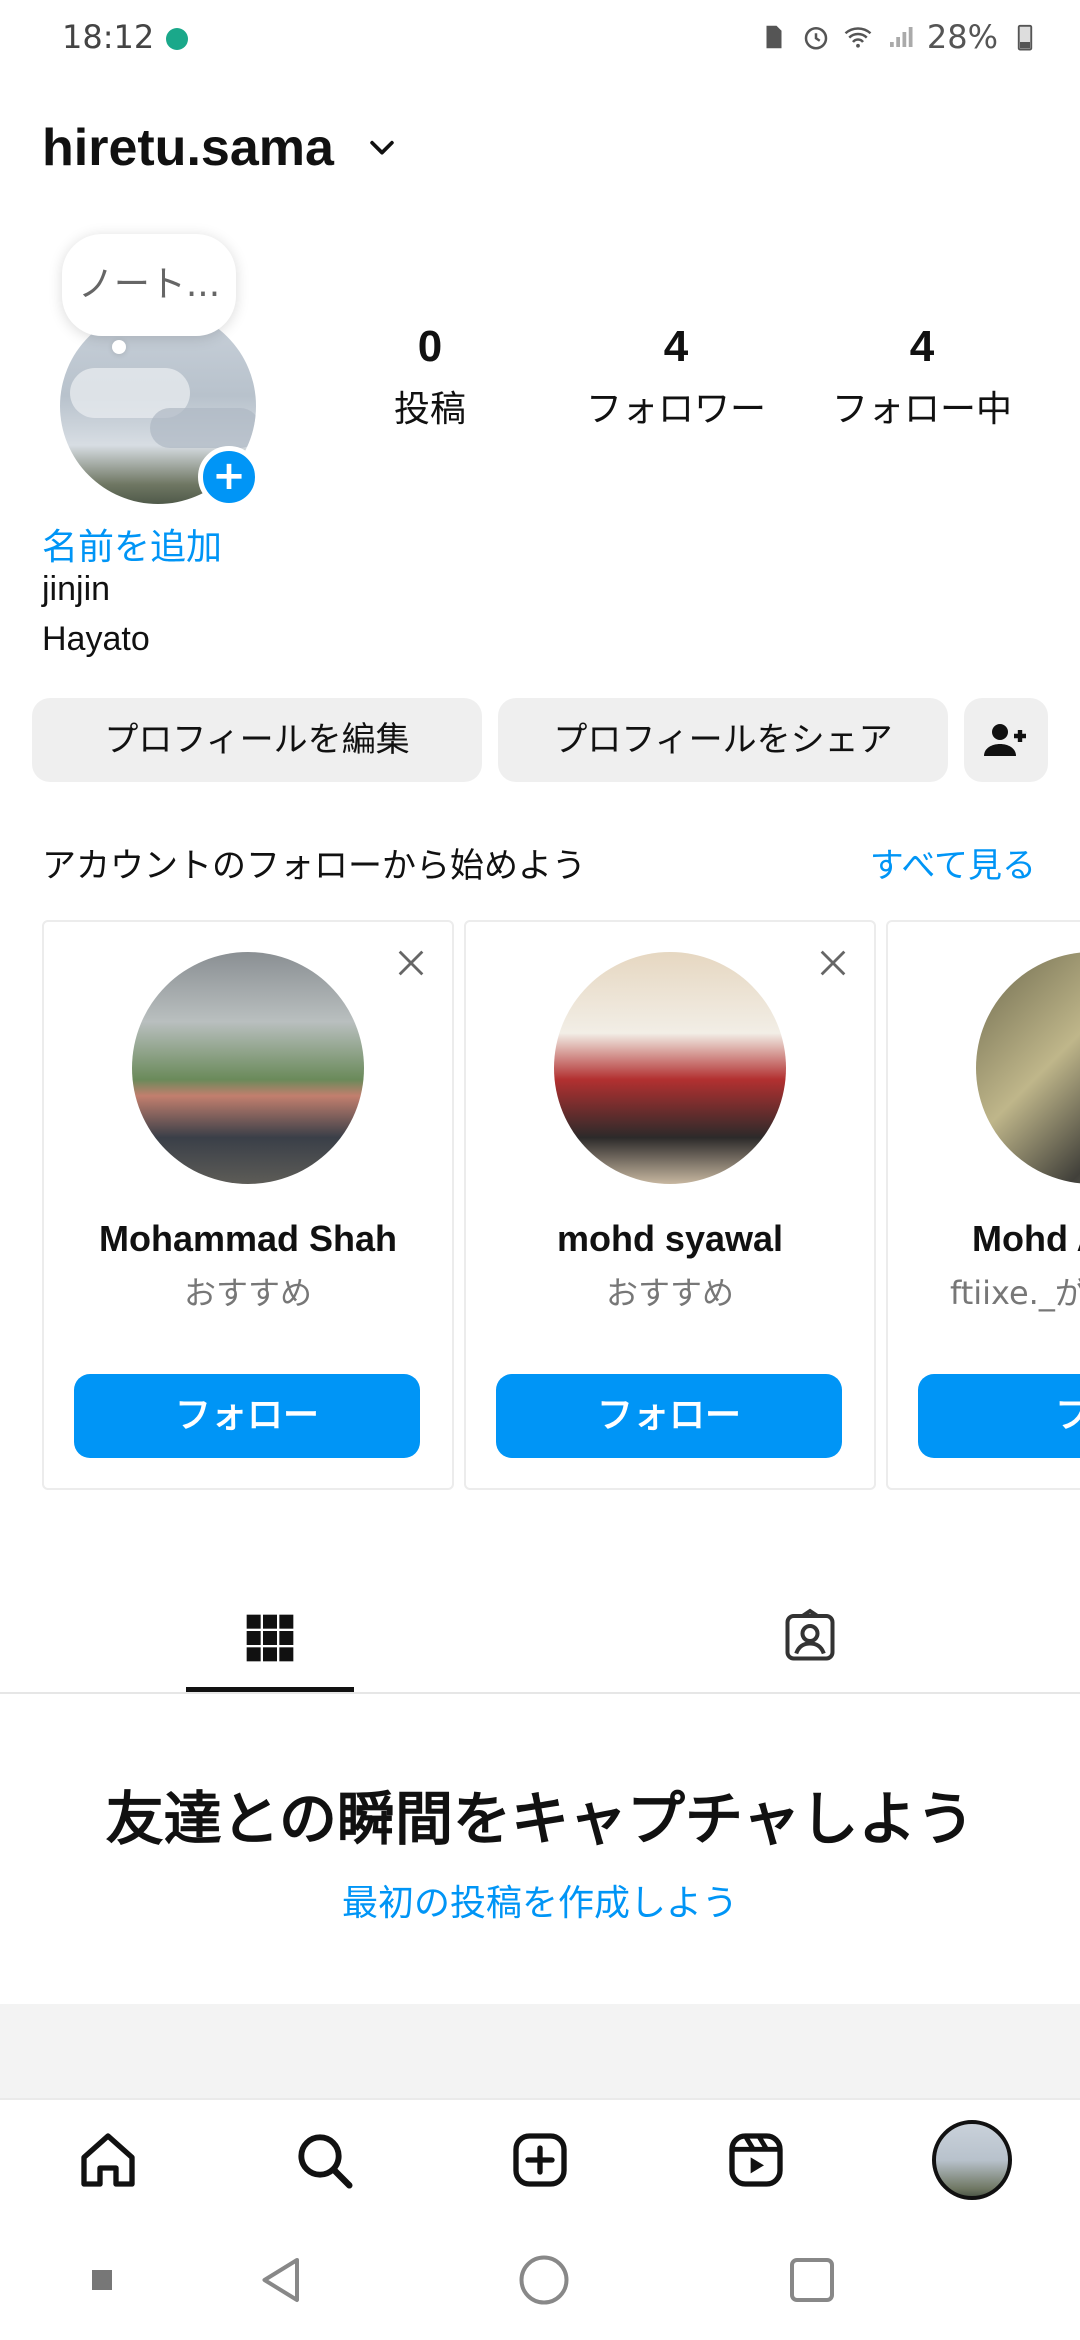  What do you see at coordinates (132, 544) in the screenshot?
I see `add-name-link: 名前を追加` at bounding box center [132, 544].